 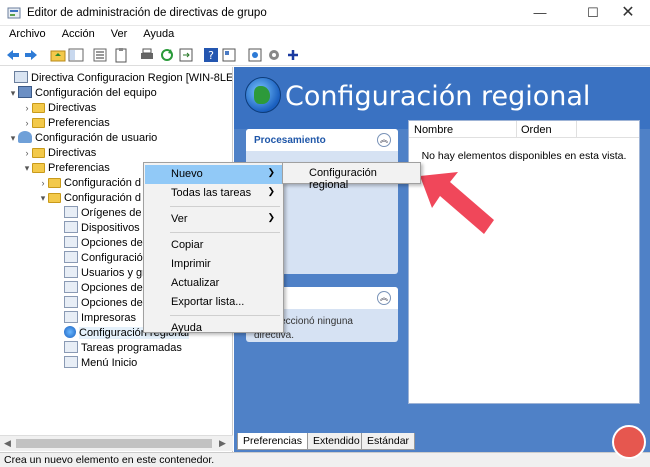 I want to click on watermark-logo, so click(x=629, y=442).